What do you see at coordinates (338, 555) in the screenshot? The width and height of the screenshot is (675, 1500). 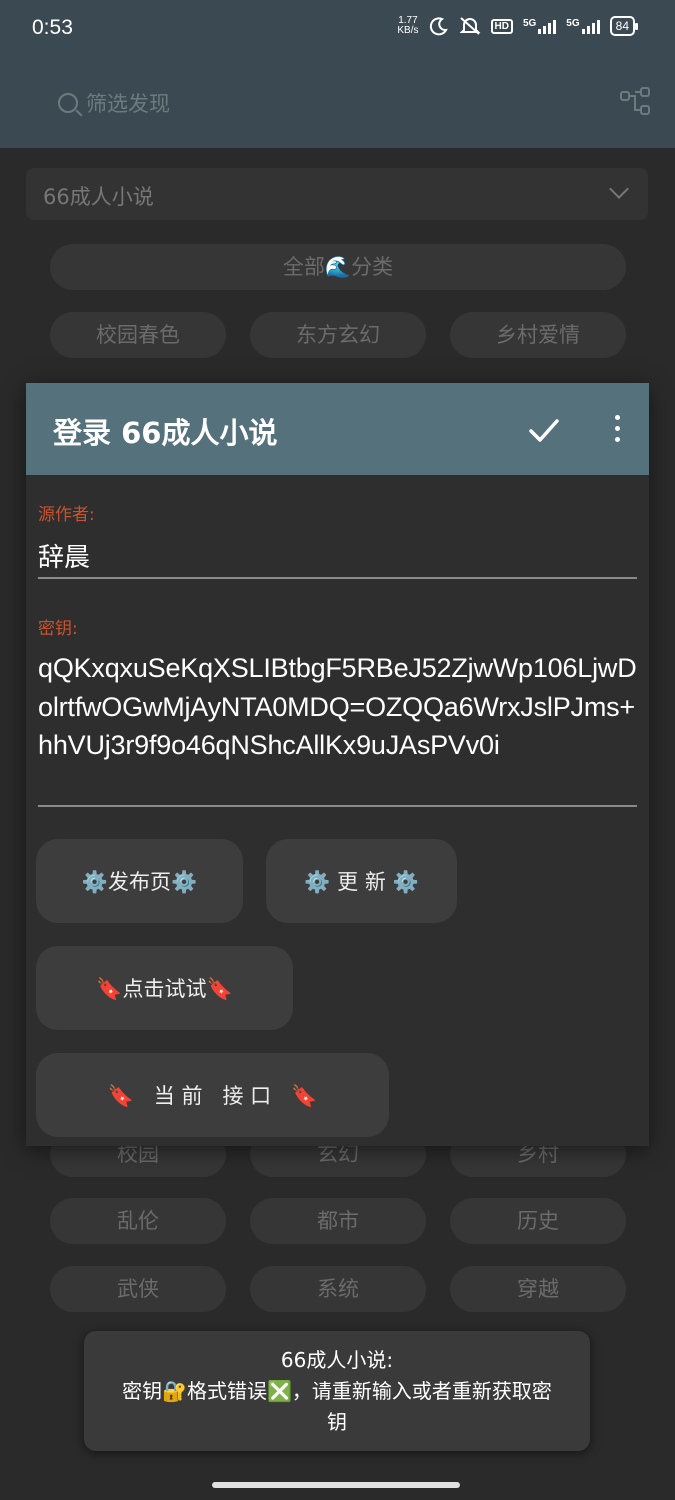 I see `author-field: 辞晨` at bounding box center [338, 555].